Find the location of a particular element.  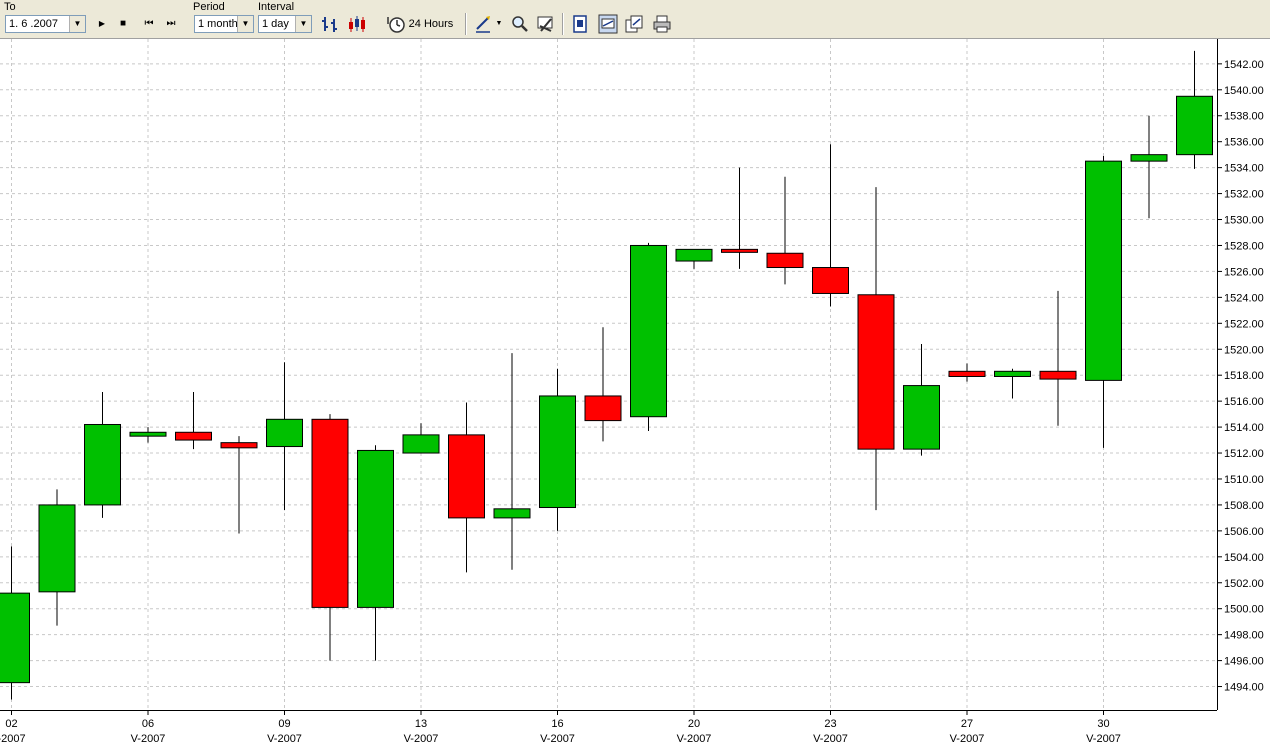

play-icon: ▶ is located at coordinates (102, 24).